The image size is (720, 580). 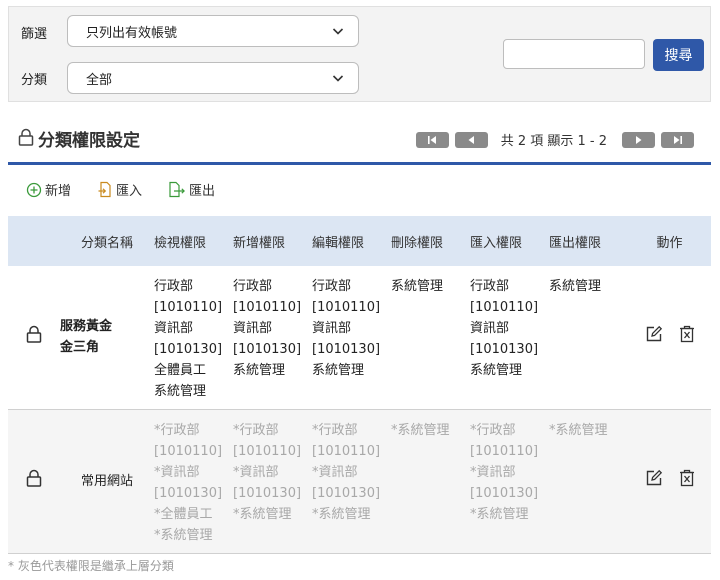 What do you see at coordinates (351, 481) in the screenshot?
I see `edit-perm-cell: *行政部 [1010110] *資訊部 [1010130] *系統管理` at bounding box center [351, 481].